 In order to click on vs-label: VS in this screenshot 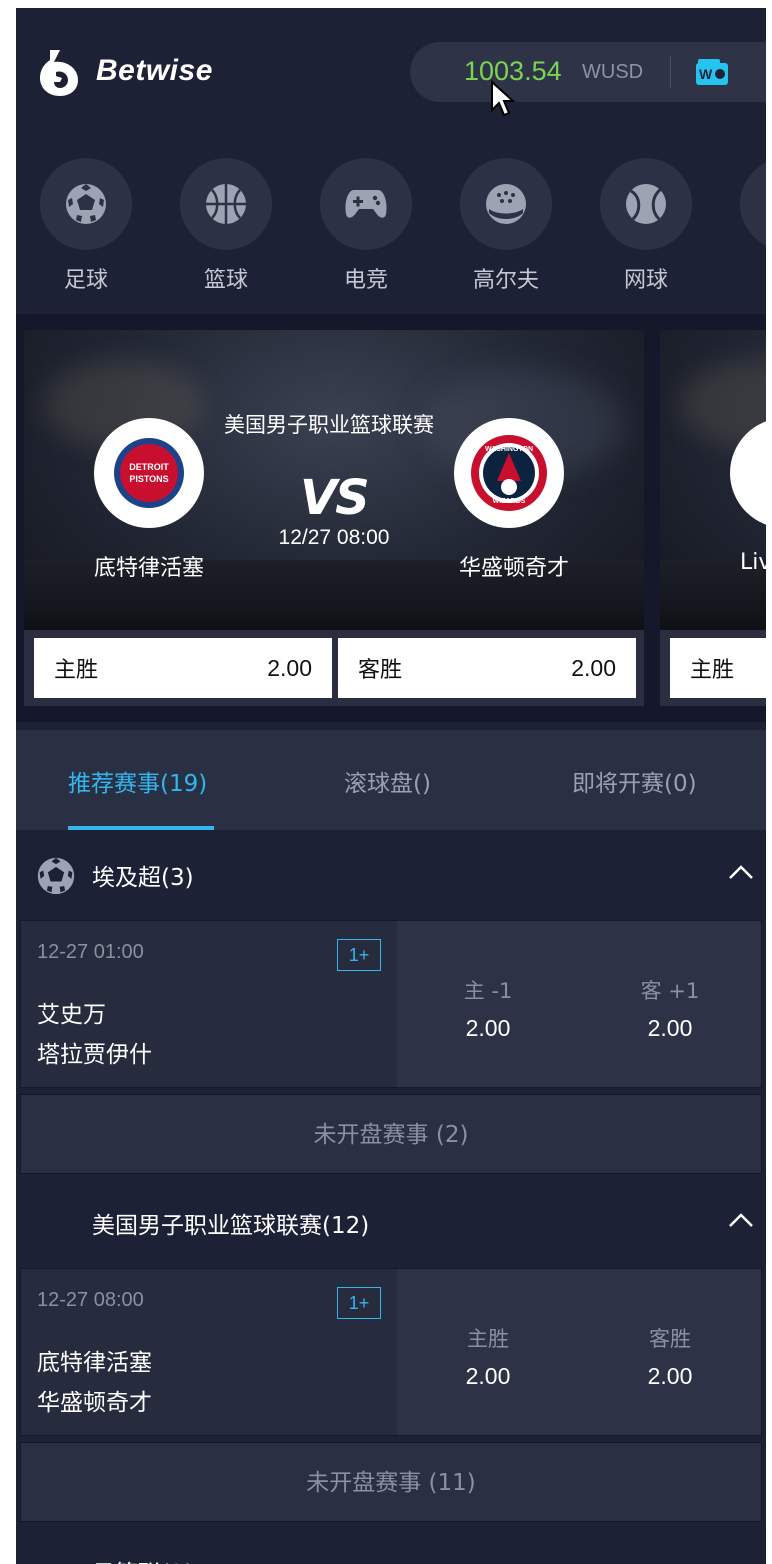, I will do `click(335, 498)`.